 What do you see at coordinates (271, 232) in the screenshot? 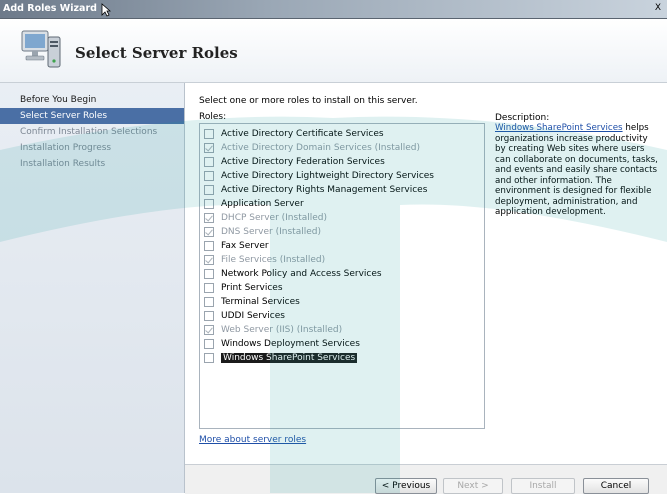
I see `role-label: DNS Server (Installed)` at bounding box center [271, 232].